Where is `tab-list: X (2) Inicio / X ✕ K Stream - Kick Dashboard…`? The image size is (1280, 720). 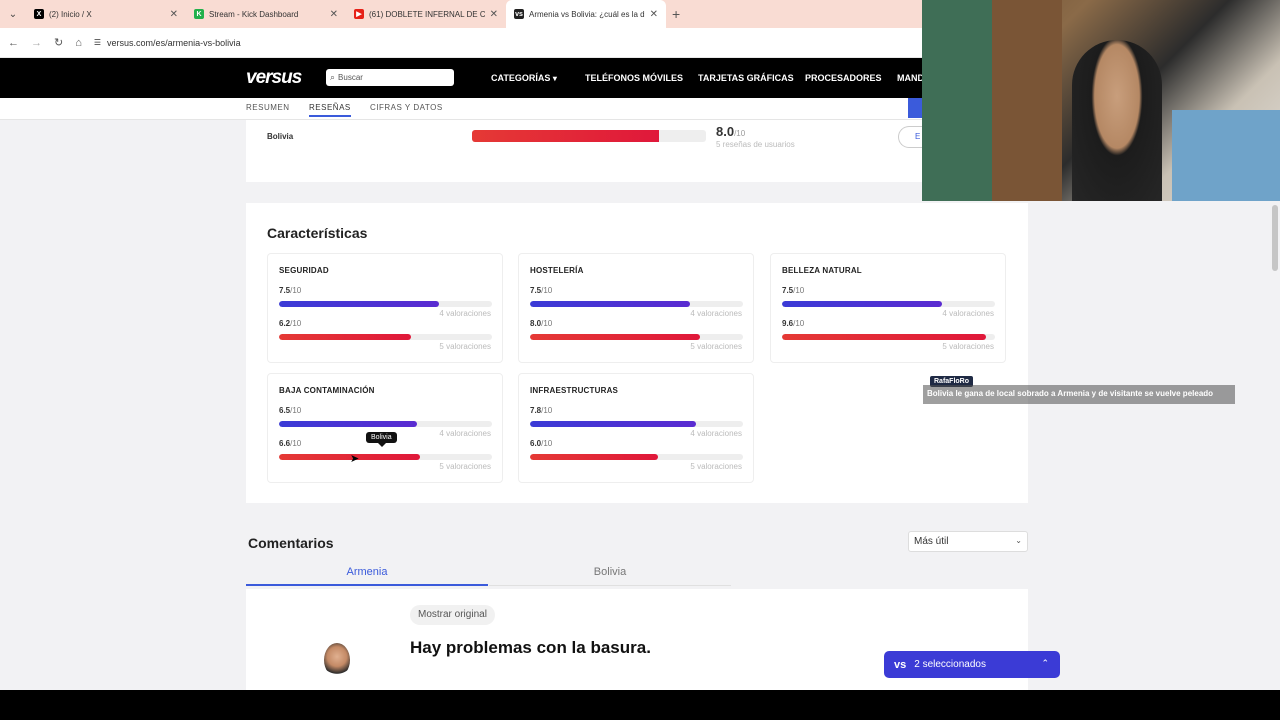
tab-list: X (2) Inicio / X ✕ K Stream - Kick Dashboard… is located at coordinates (346, 14).